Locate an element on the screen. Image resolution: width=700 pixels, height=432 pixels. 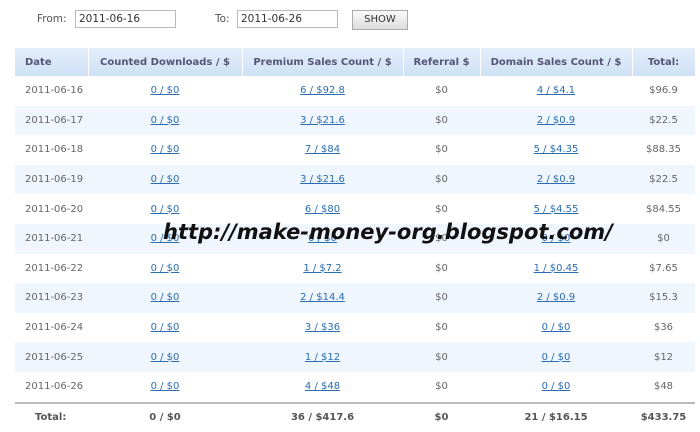
domain-sales-link: 5 / $4.55 is located at coordinates (556, 209).